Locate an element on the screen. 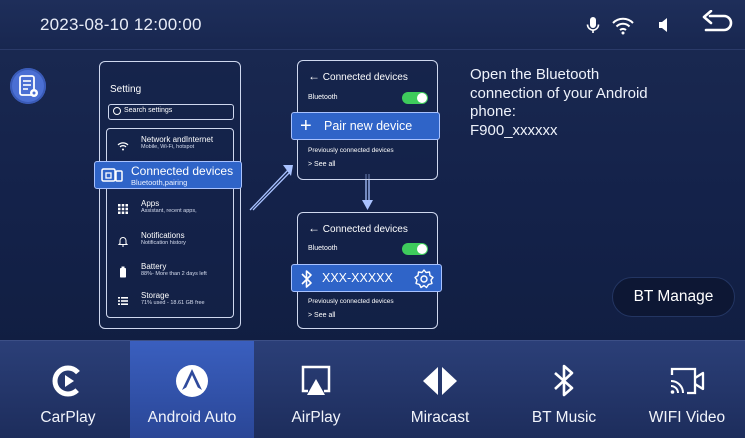  plus-icon: + is located at coordinates (306, 126).